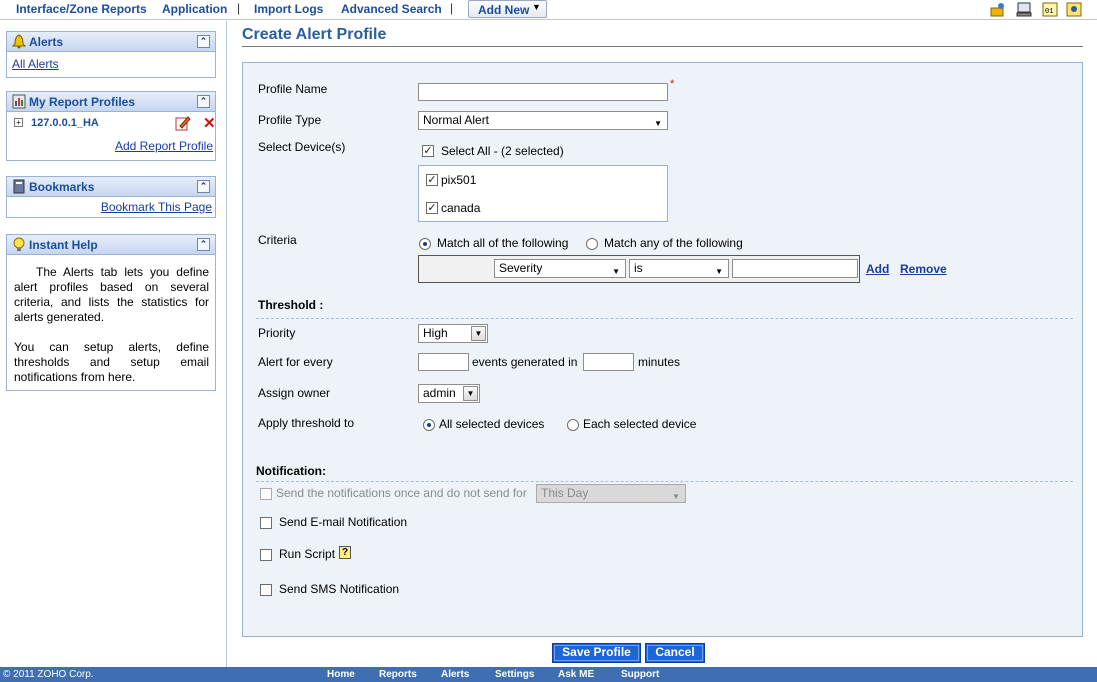  I want to click on nav-application: Application, so click(194, 9).